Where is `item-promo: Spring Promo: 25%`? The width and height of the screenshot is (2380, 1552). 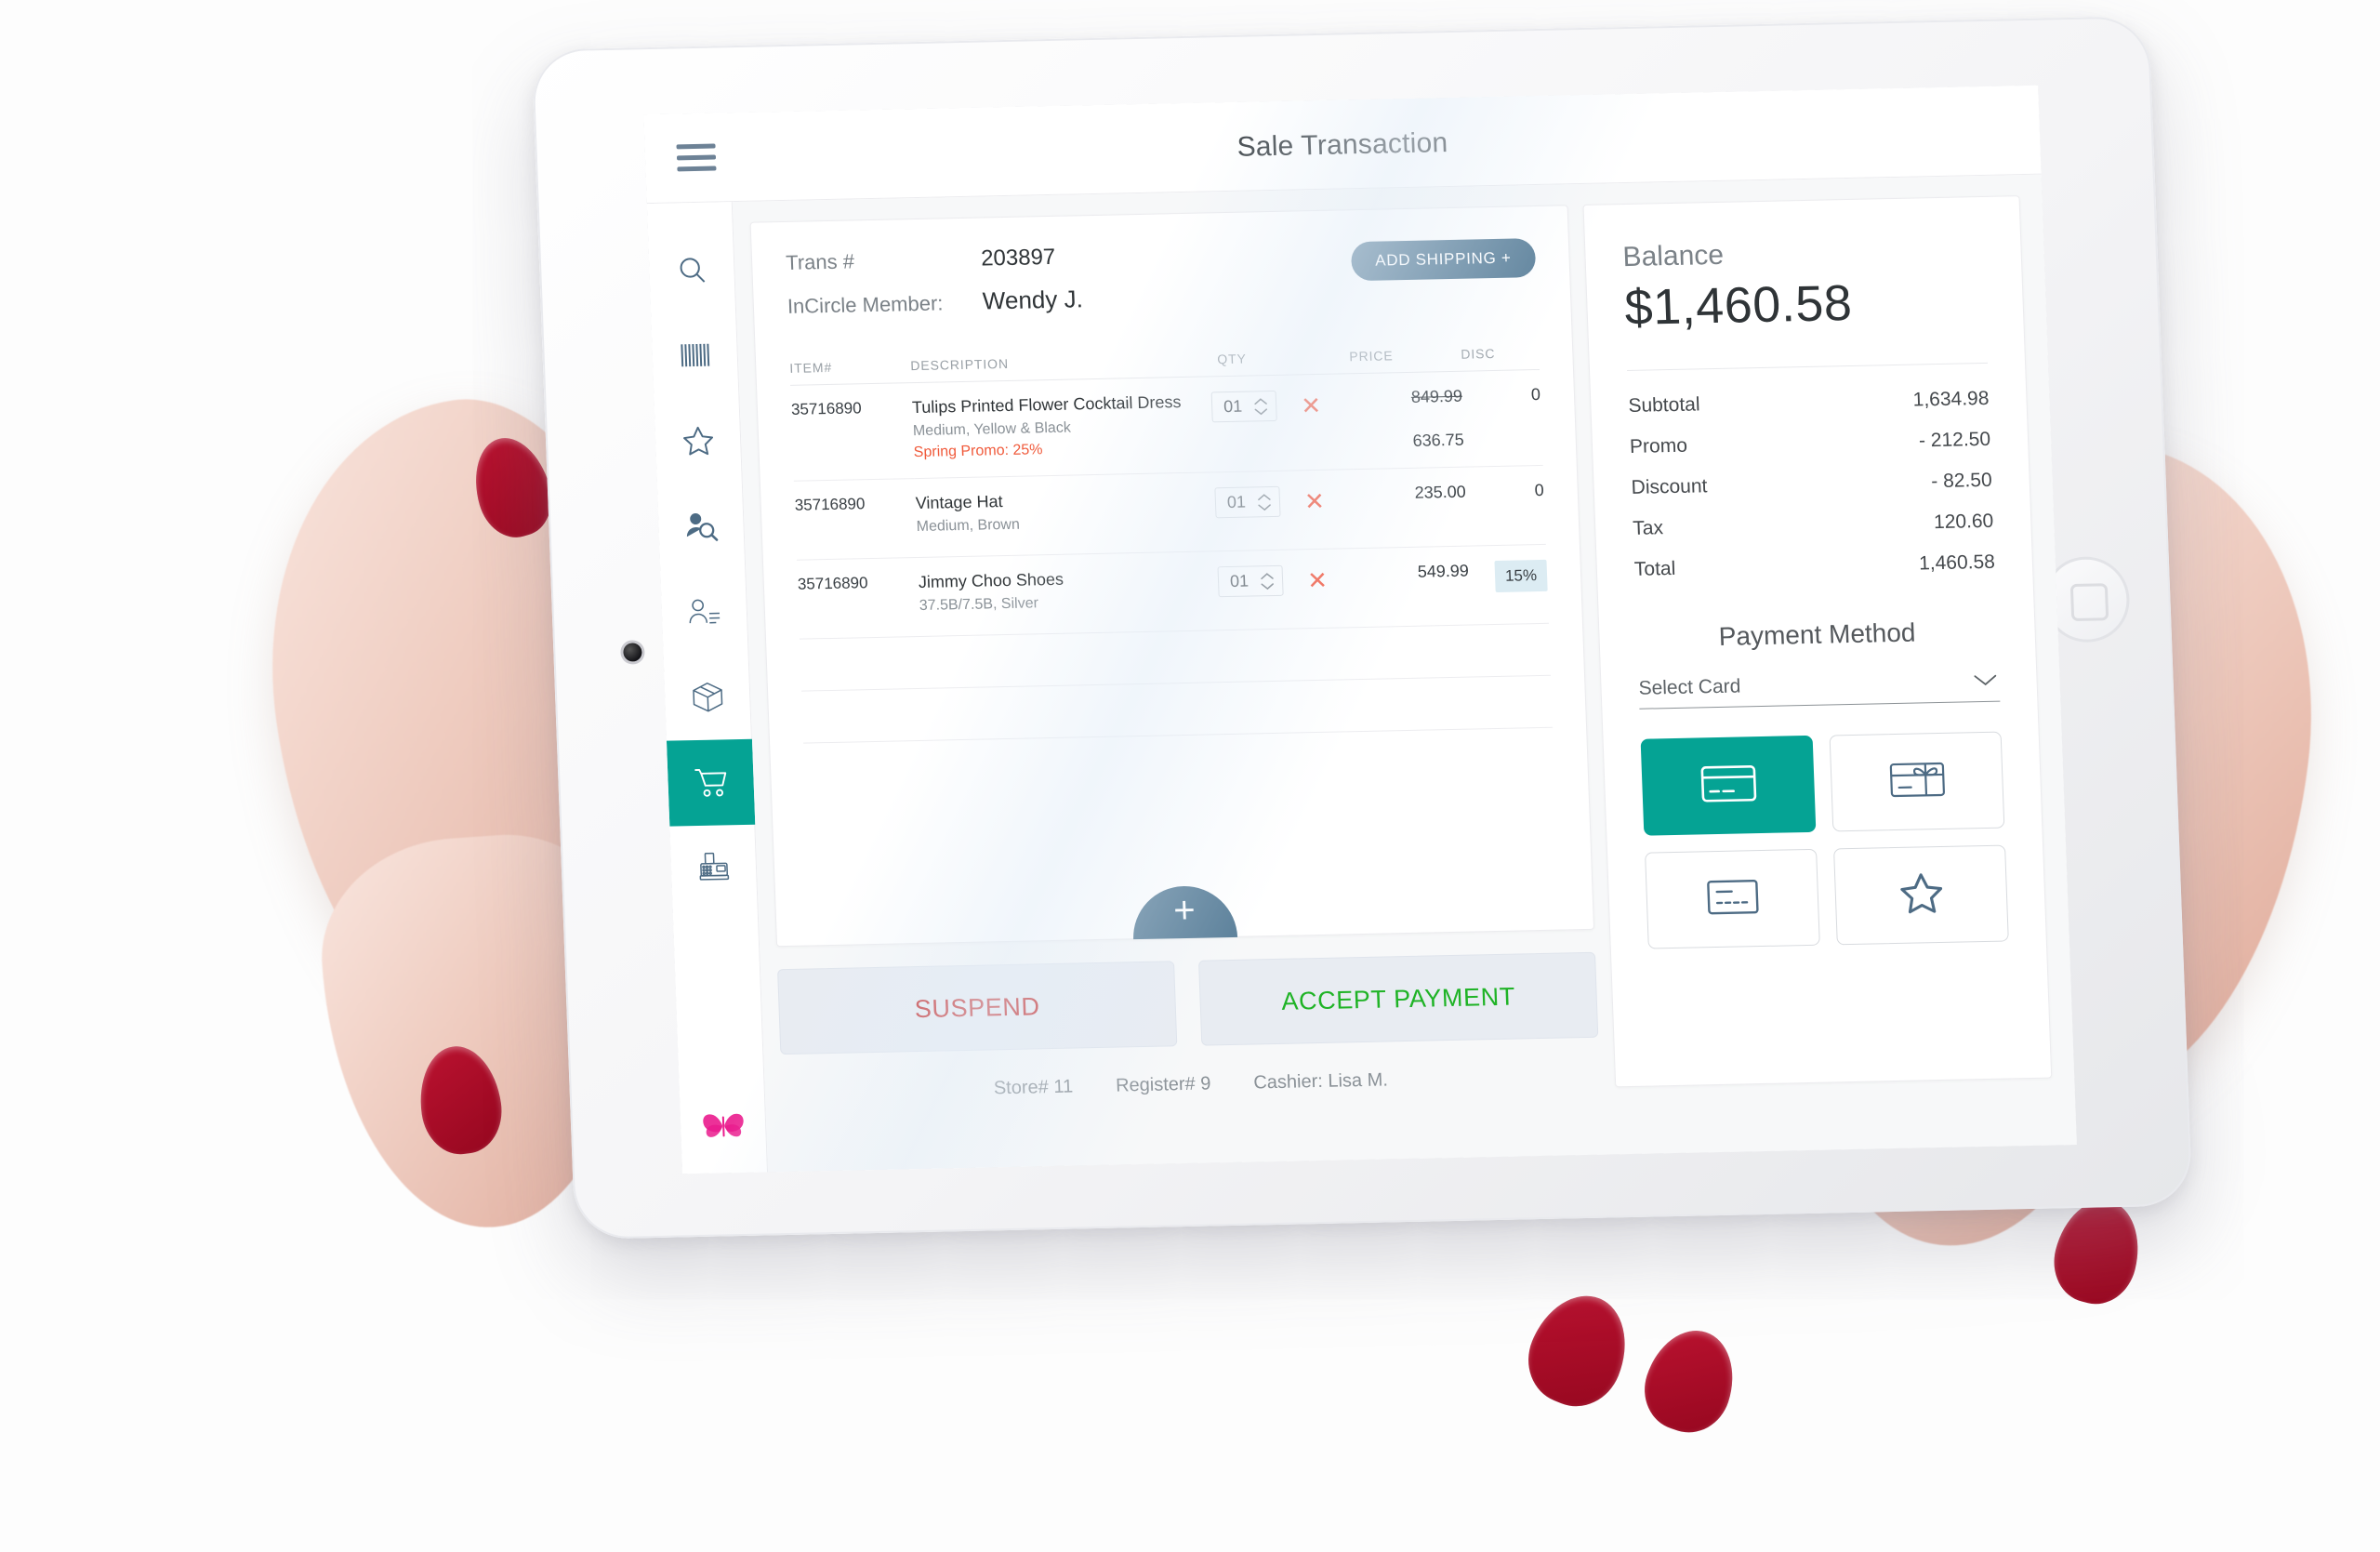 item-promo: Spring Promo: 25% is located at coordinates (978, 451).